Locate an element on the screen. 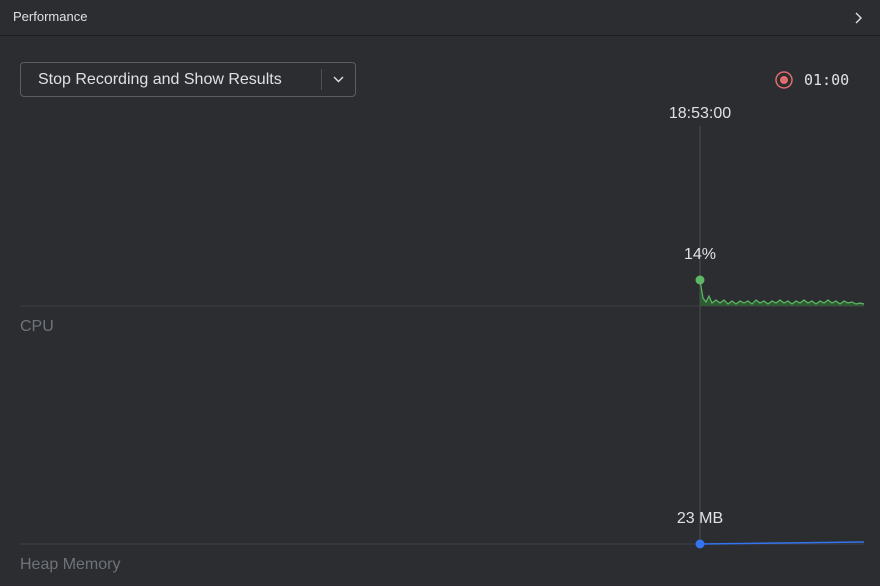 The image size is (880, 586). cpu-line is located at coordinates (782, 292).